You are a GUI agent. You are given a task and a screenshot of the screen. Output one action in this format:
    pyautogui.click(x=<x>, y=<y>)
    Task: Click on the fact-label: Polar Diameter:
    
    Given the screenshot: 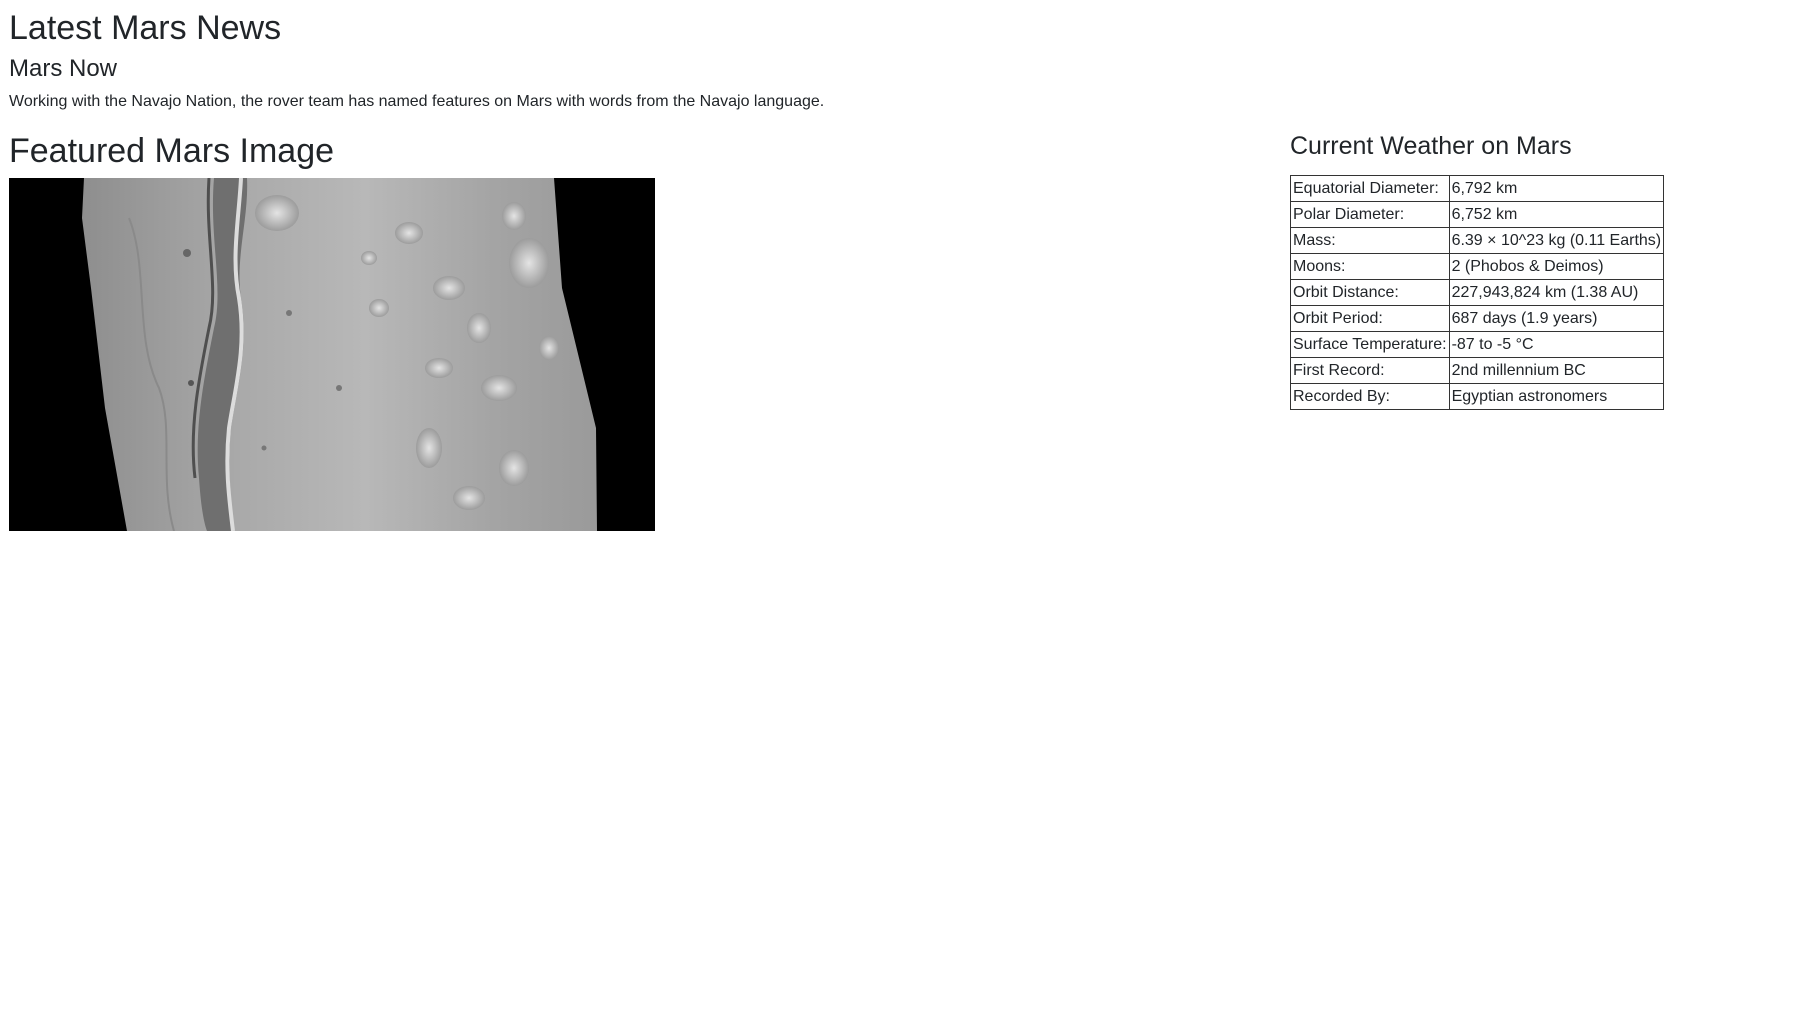 What is the action you would take?
    pyautogui.click(x=1370, y=214)
    